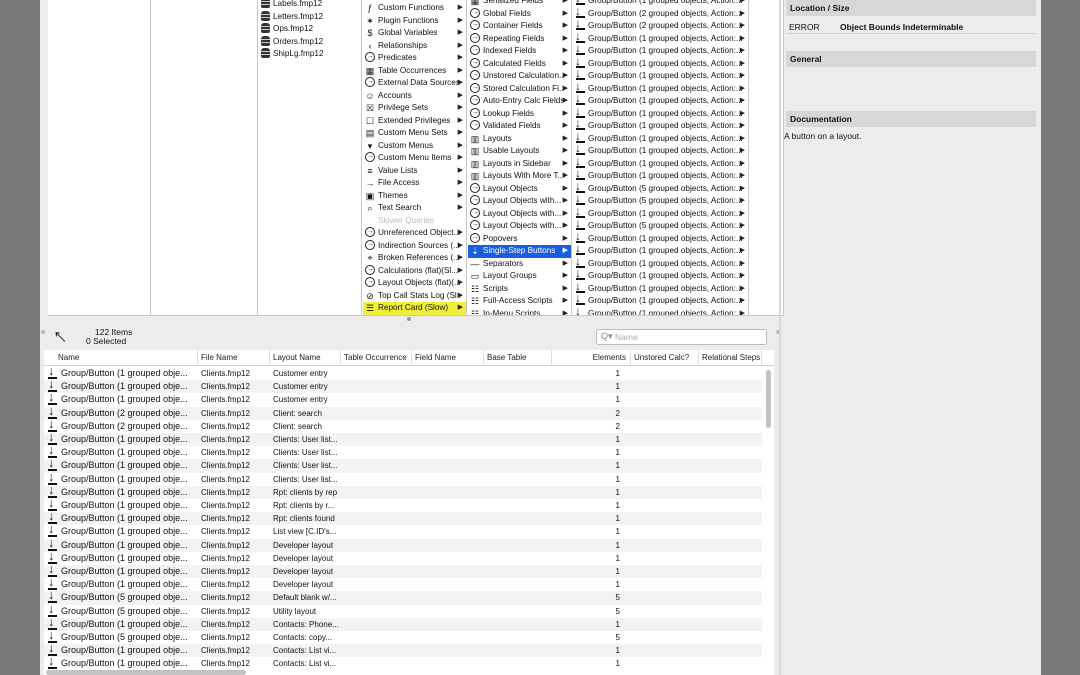  Describe the element at coordinates (414, 133) in the screenshot. I see `category-item: ▤ Custom Menu Sets ▶` at that location.